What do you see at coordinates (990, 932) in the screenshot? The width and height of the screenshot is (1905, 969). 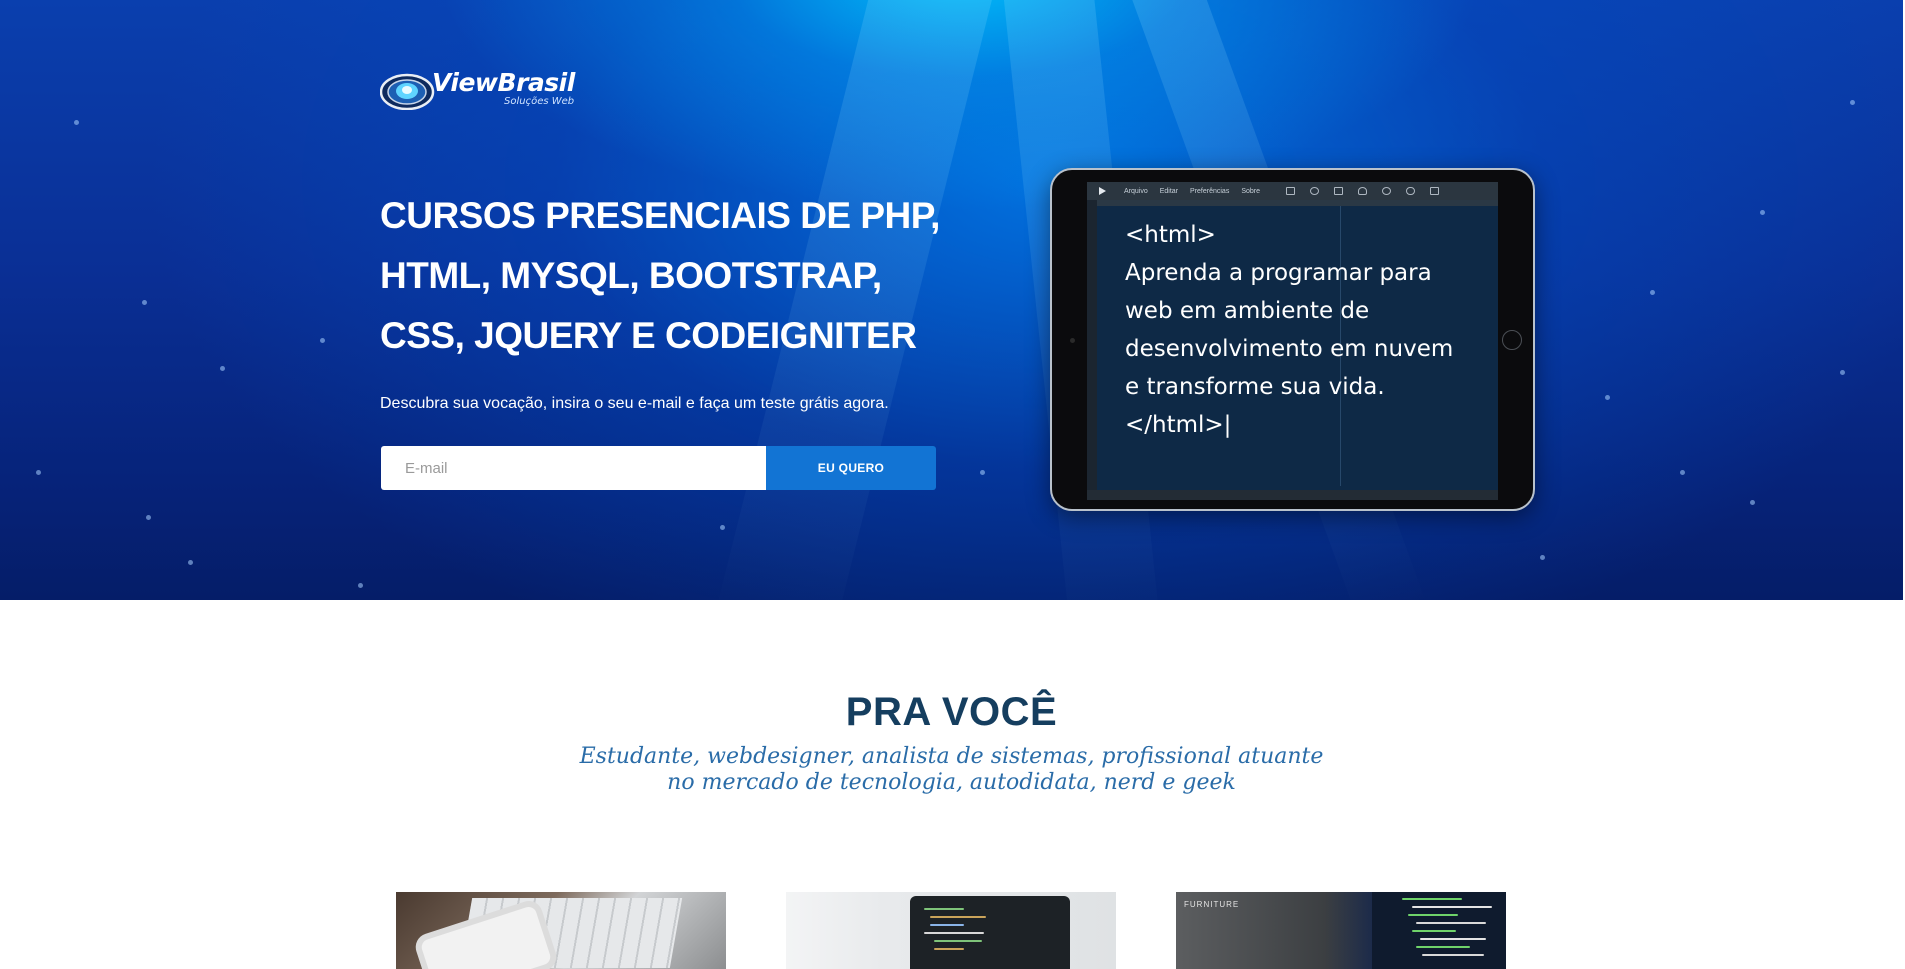 I see `laptop-image` at bounding box center [990, 932].